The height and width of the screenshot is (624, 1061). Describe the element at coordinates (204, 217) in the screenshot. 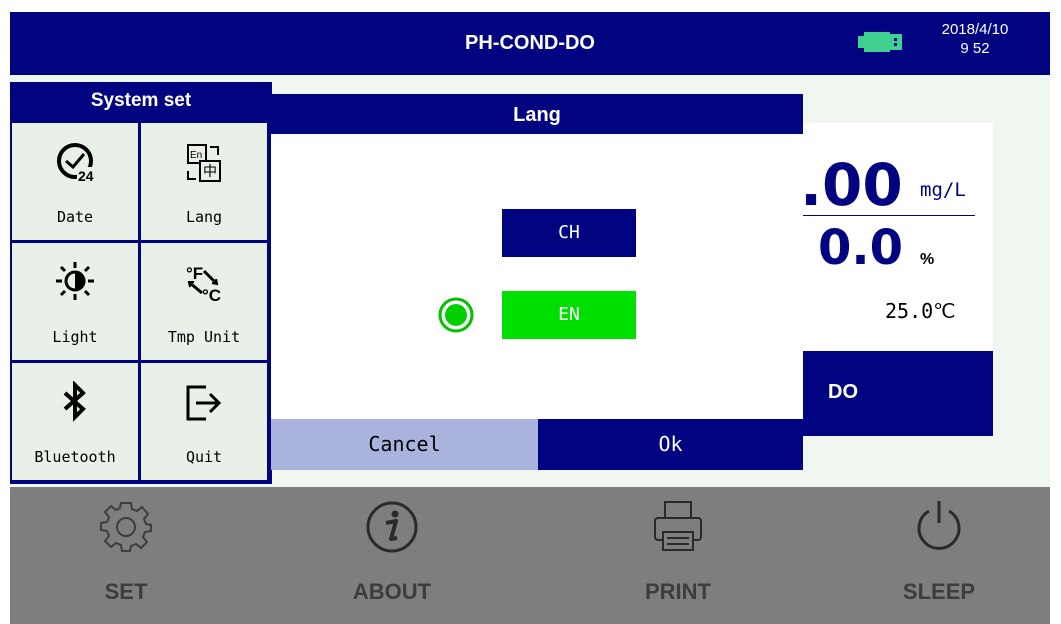

I see `lang-label: Lang` at that location.